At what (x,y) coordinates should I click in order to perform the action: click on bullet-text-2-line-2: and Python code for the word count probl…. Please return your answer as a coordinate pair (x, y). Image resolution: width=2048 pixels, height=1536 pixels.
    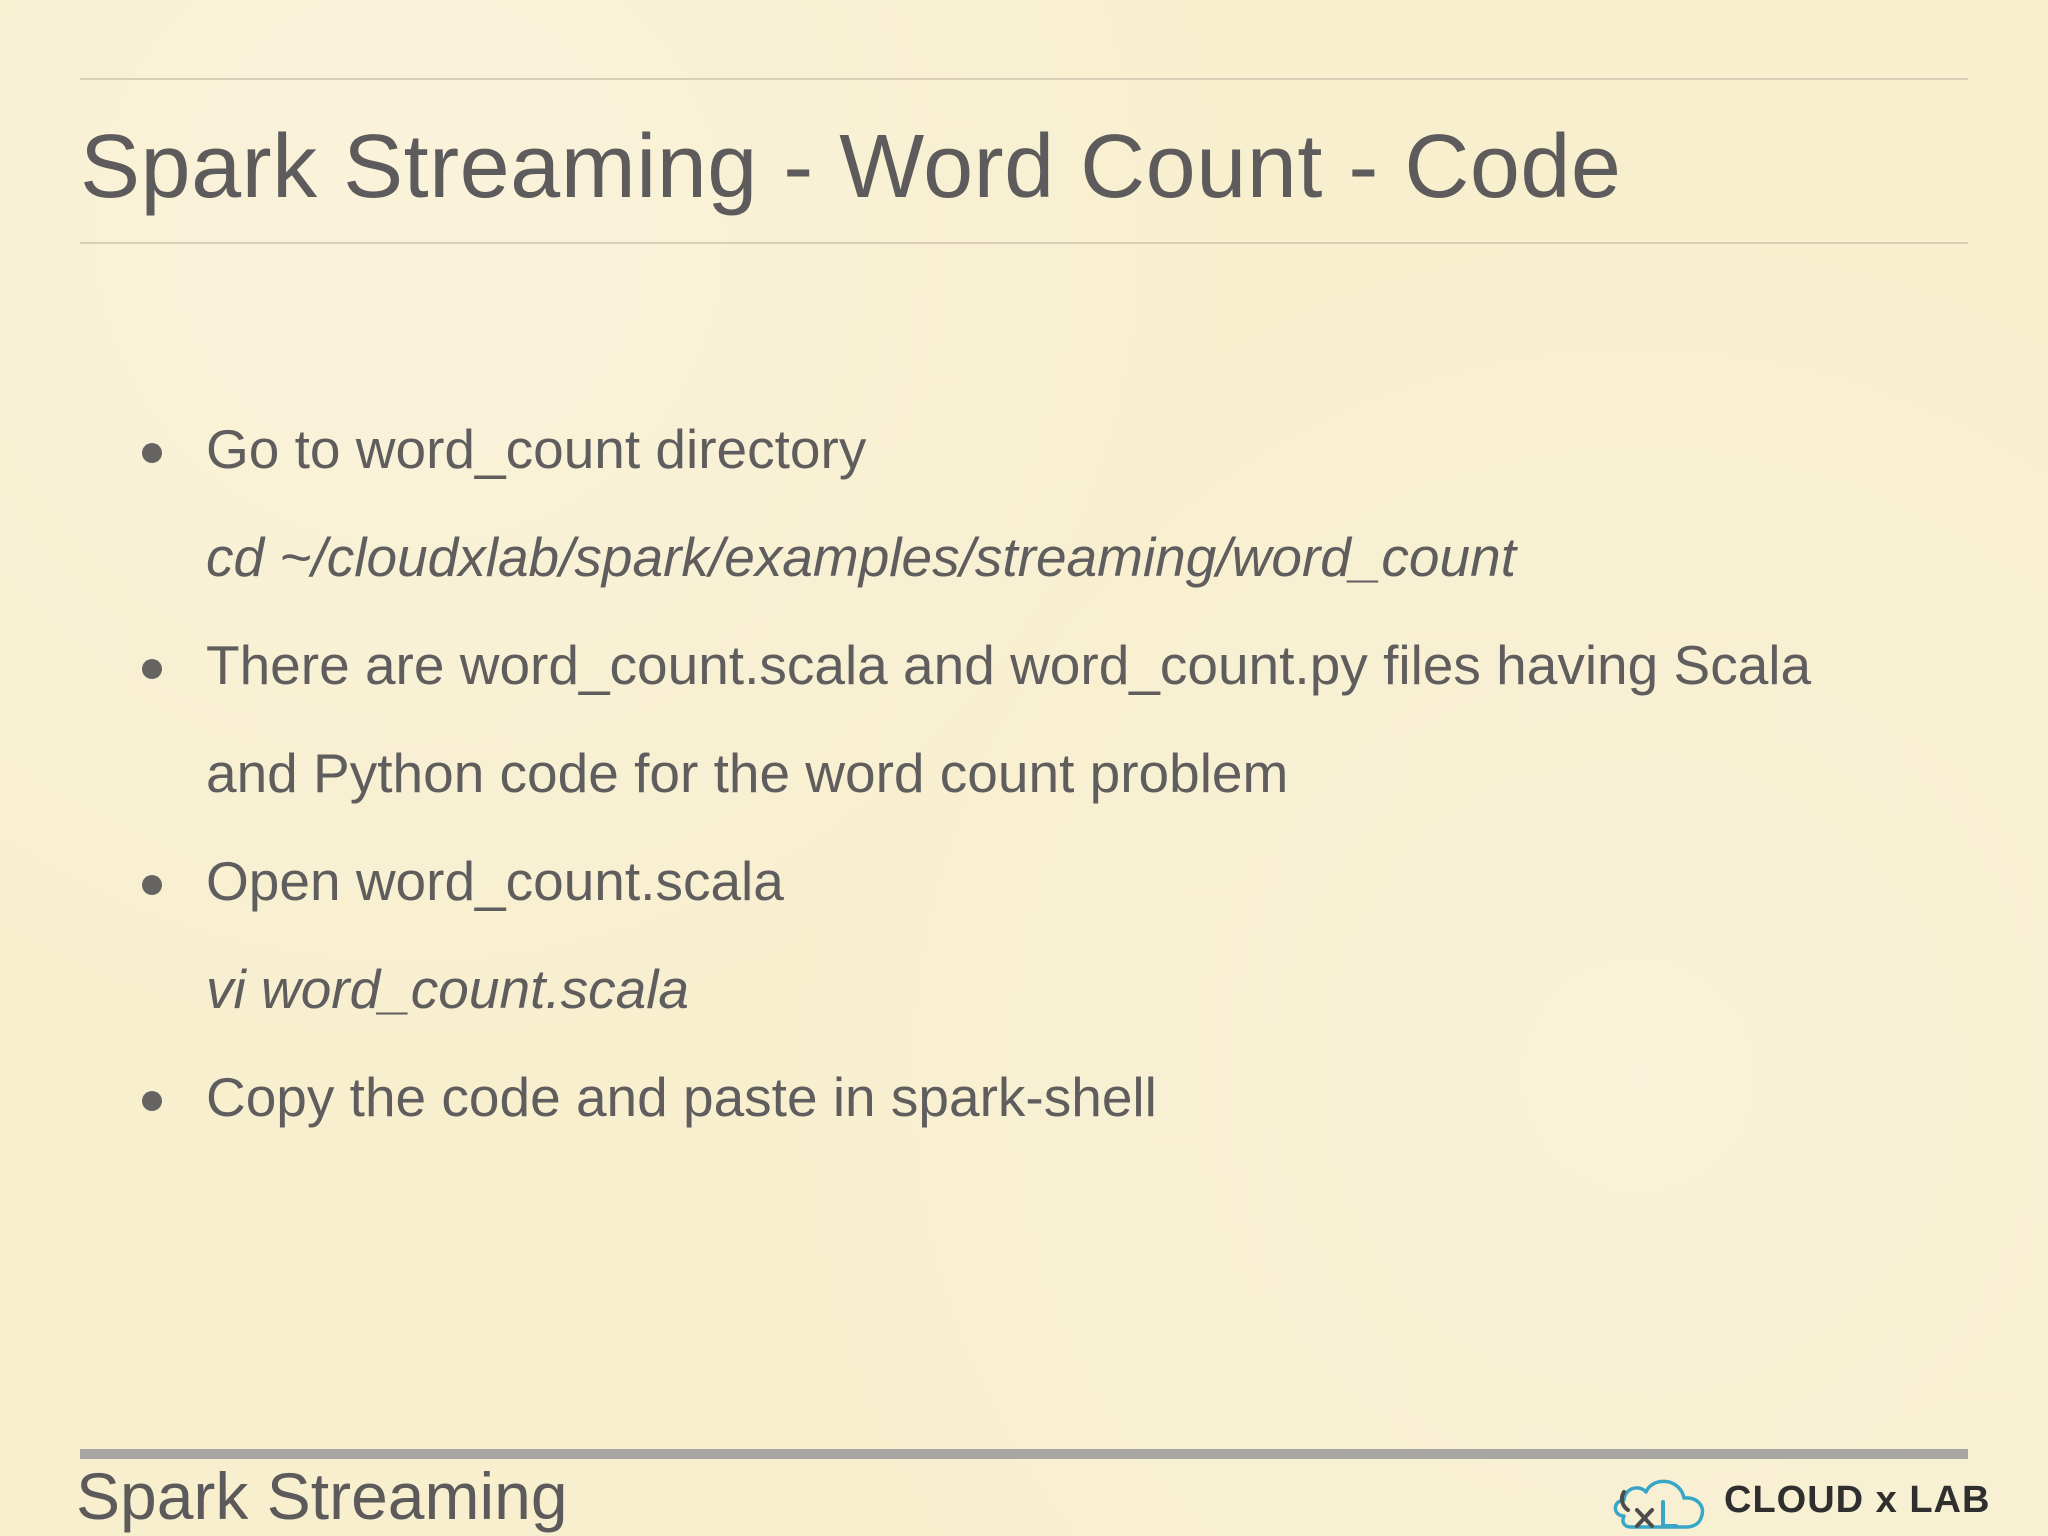
    Looking at the image, I should click on (747, 773).